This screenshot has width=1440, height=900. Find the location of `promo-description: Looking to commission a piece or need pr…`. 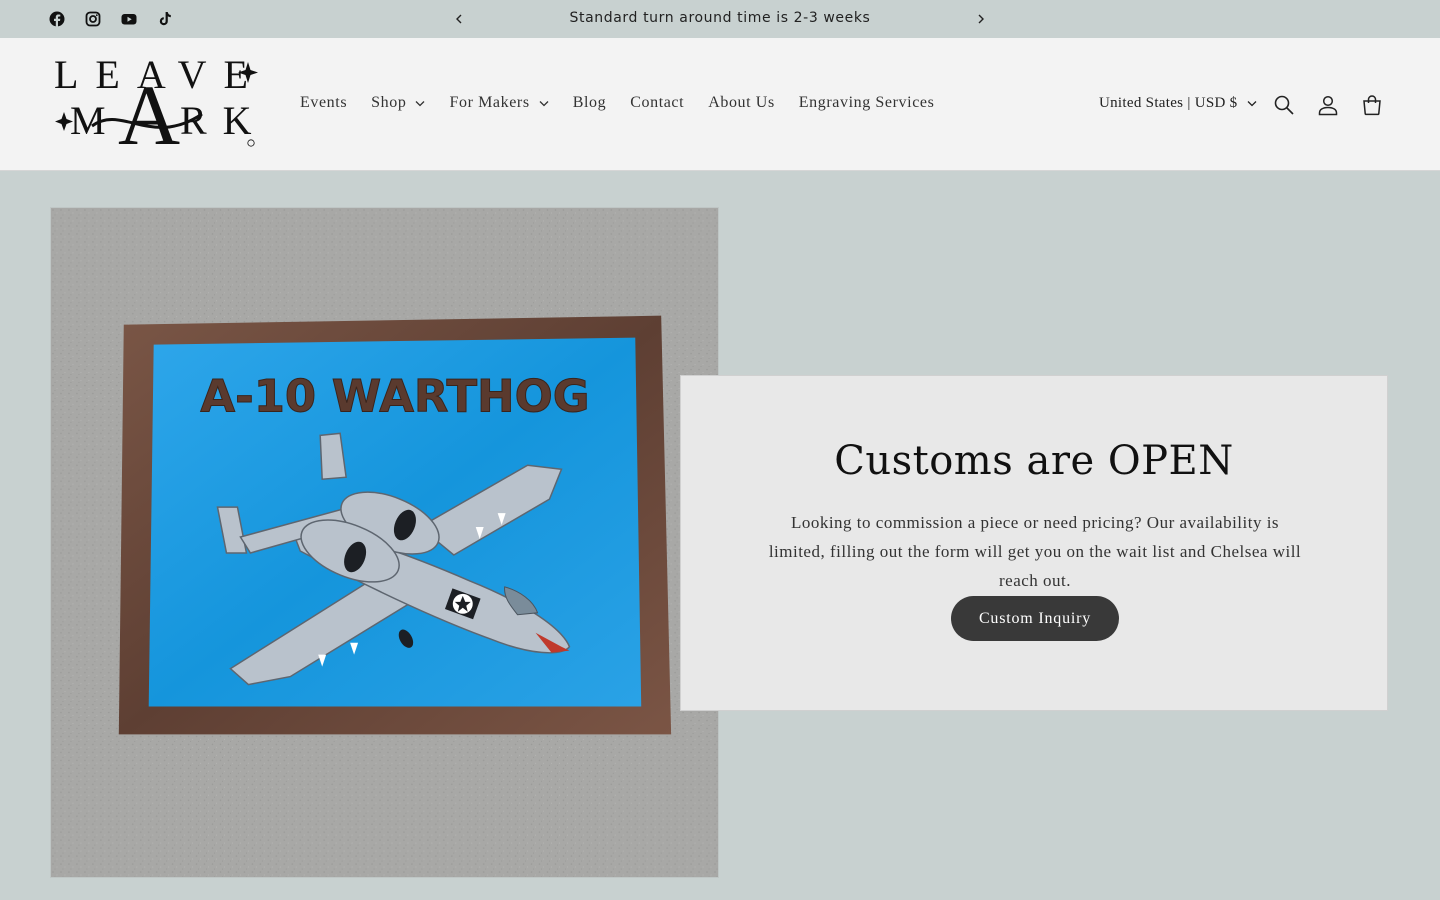

promo-description: Looking to commission a piece or need pr… is located at coordinates (1035, 551).